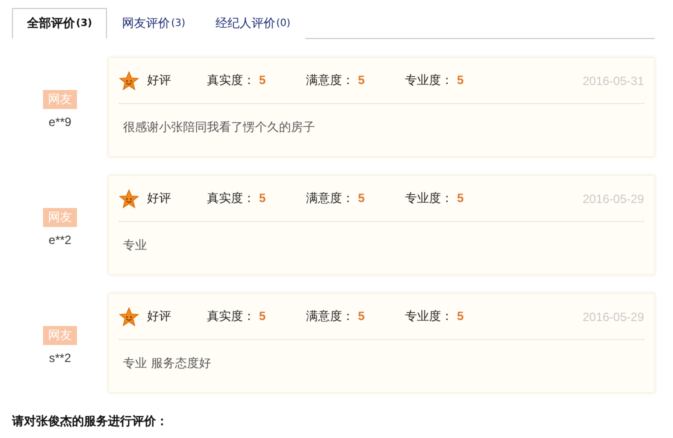 This screenshot has height=438, width=673. What do you see at coordinates (60, 23) in the screenshot?
I see `tab: 全部评价(3)` at bounding box center [60, 23].